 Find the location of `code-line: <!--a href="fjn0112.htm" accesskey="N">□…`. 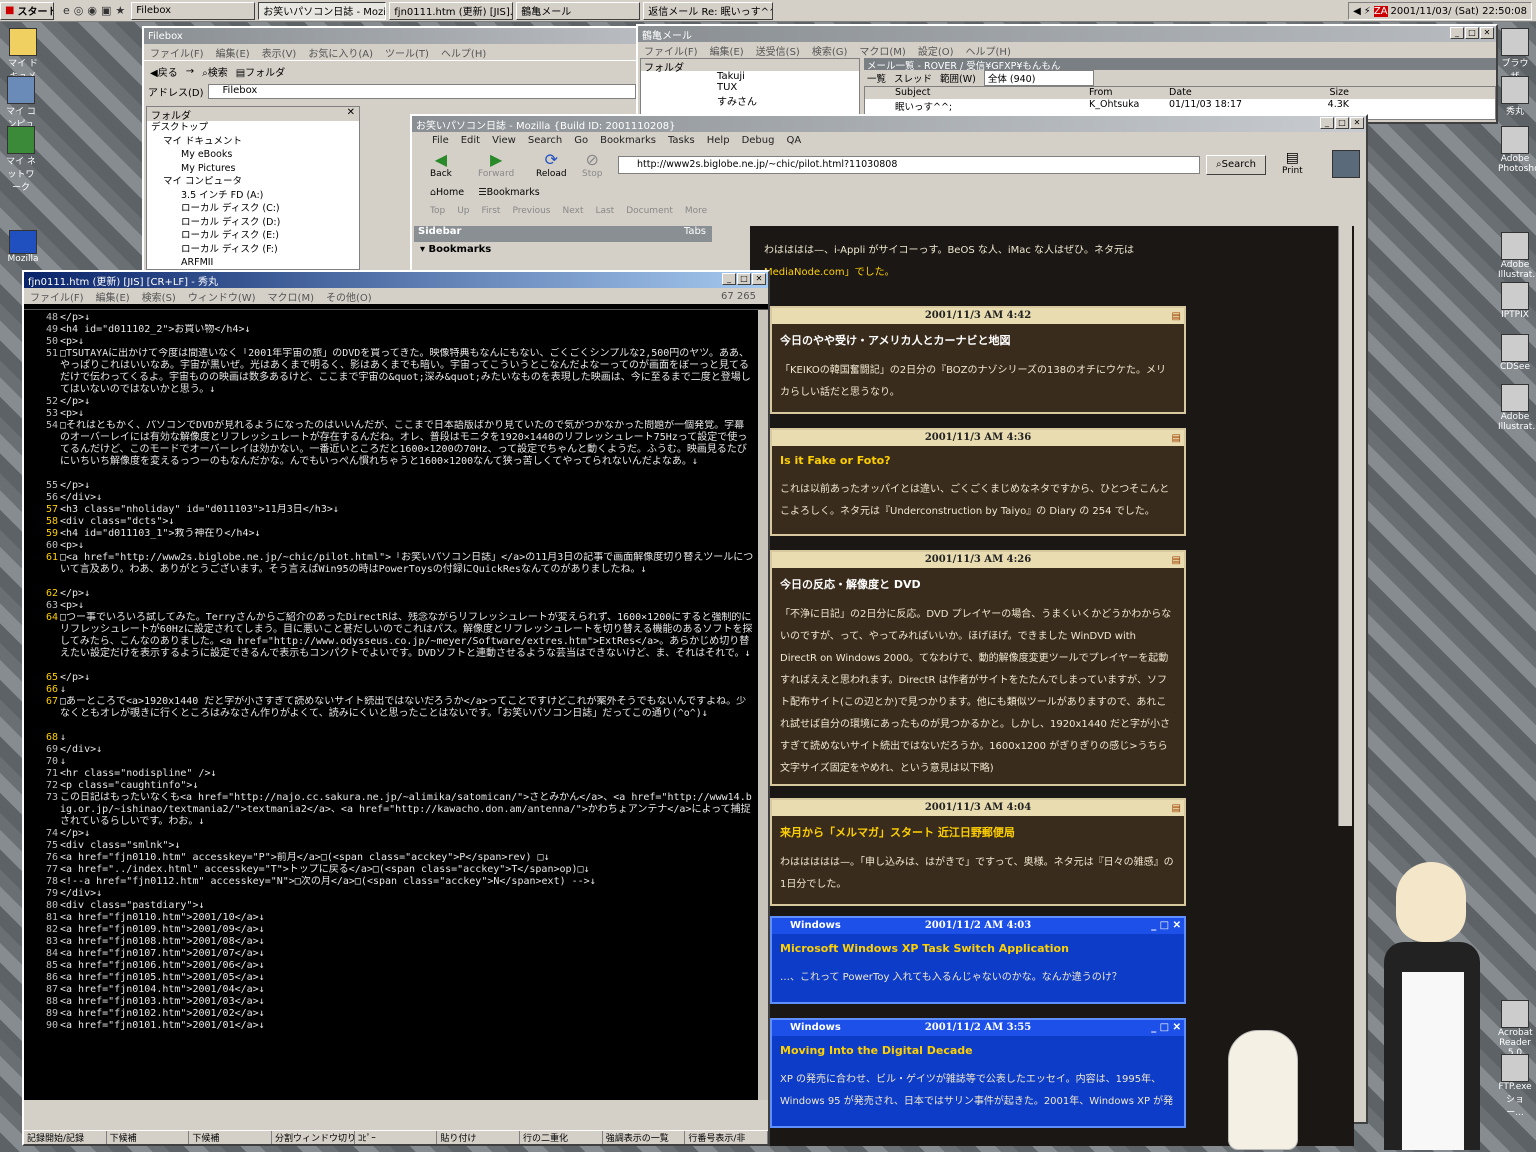

code-line: <!--a href="fjn0112.htm" accesskey="N">□… is located at coordinates (407, 882).